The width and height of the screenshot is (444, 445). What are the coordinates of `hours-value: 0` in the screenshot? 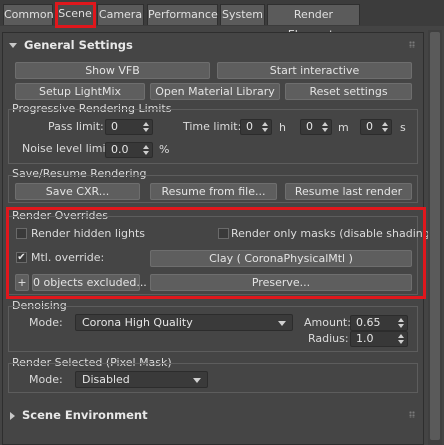 It's located at (249, 126).